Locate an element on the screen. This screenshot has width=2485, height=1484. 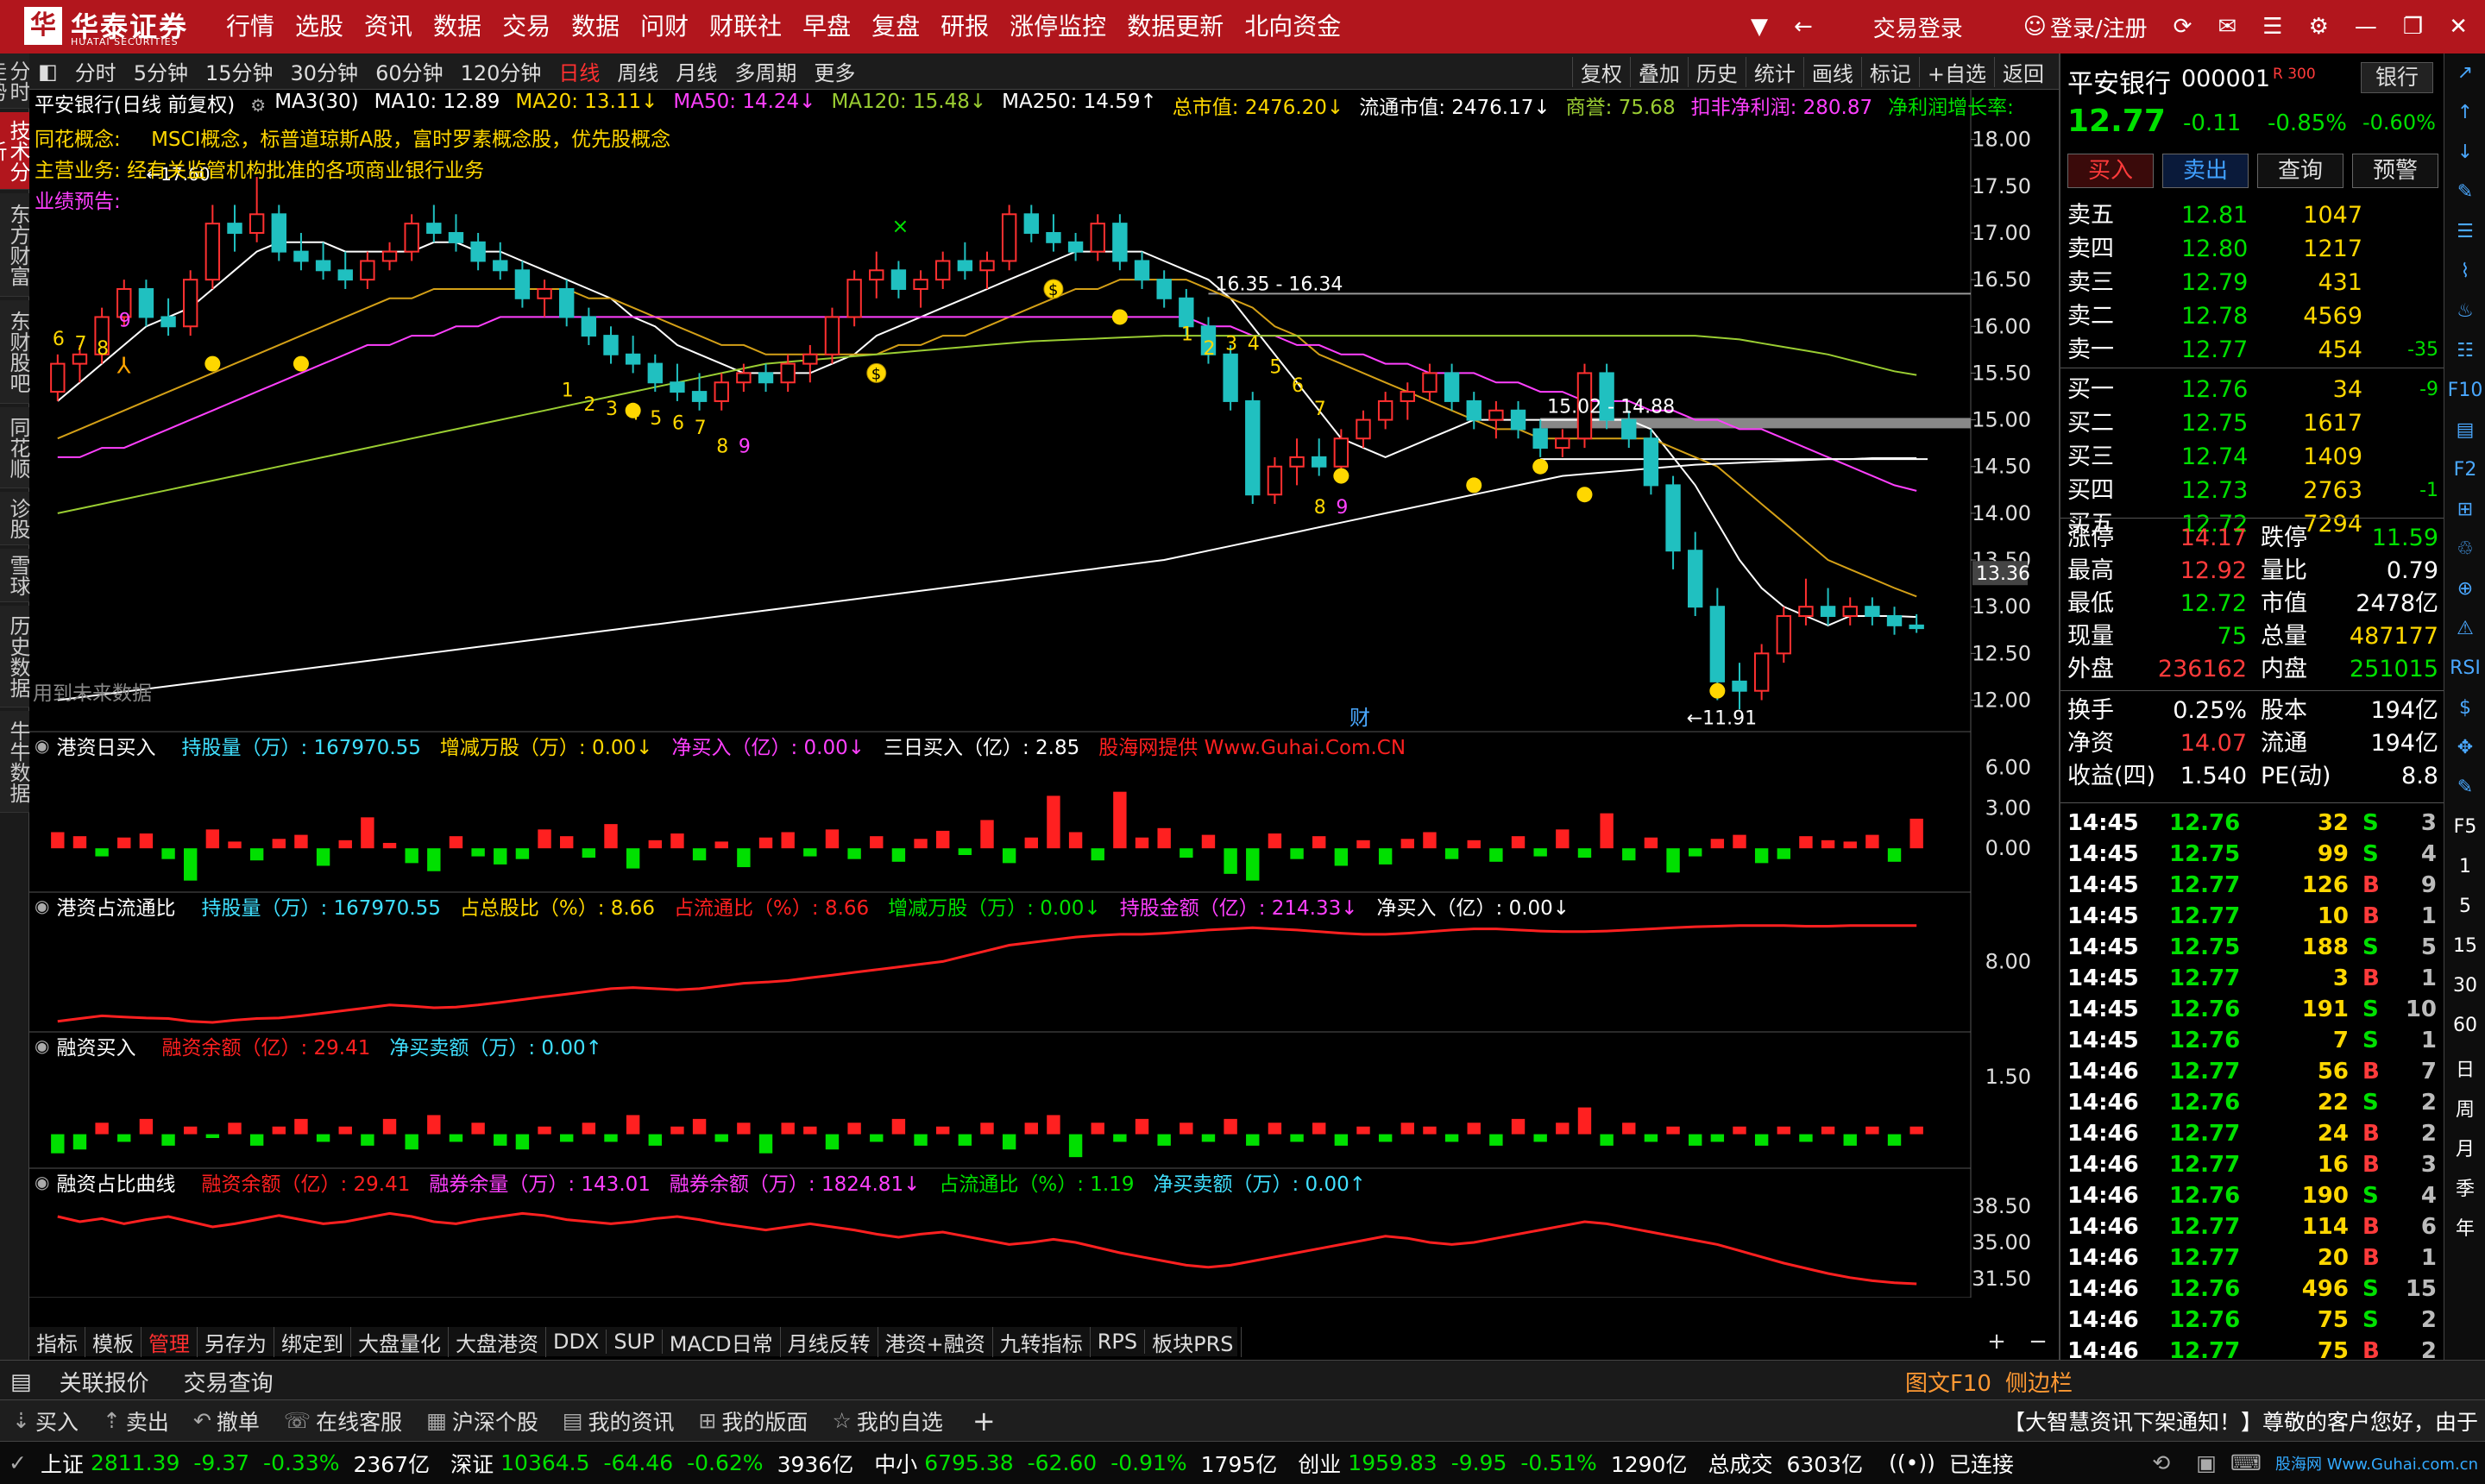
side-tool-icon: 季 is located at coordinates (2464, 1187).